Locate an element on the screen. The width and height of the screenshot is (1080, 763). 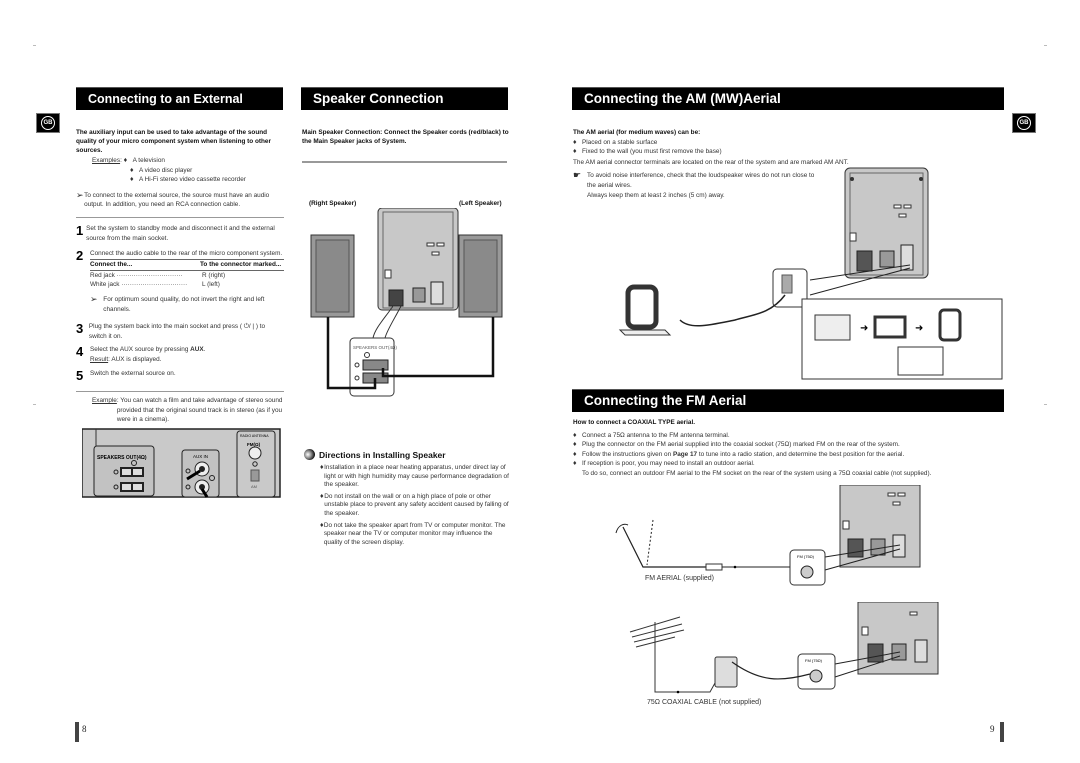
result-text: : AUX is displayed. is located at coordinates (135, 359).